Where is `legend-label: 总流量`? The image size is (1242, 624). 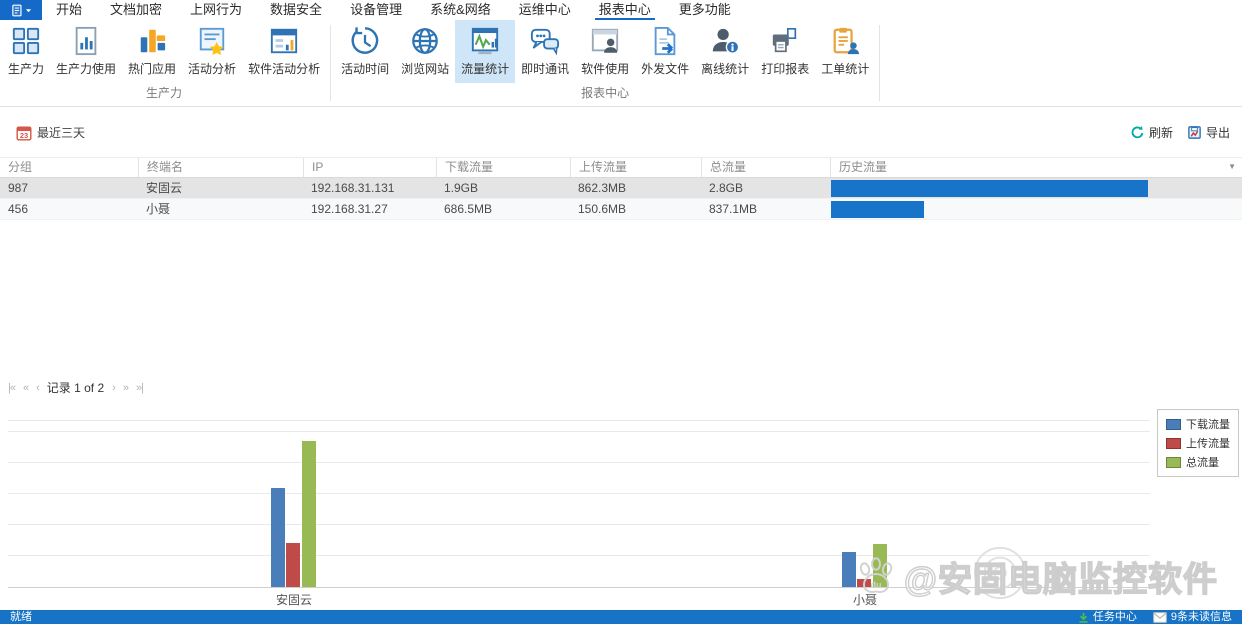
legend-label: 总流量 is located at coordinates (1202, 463).